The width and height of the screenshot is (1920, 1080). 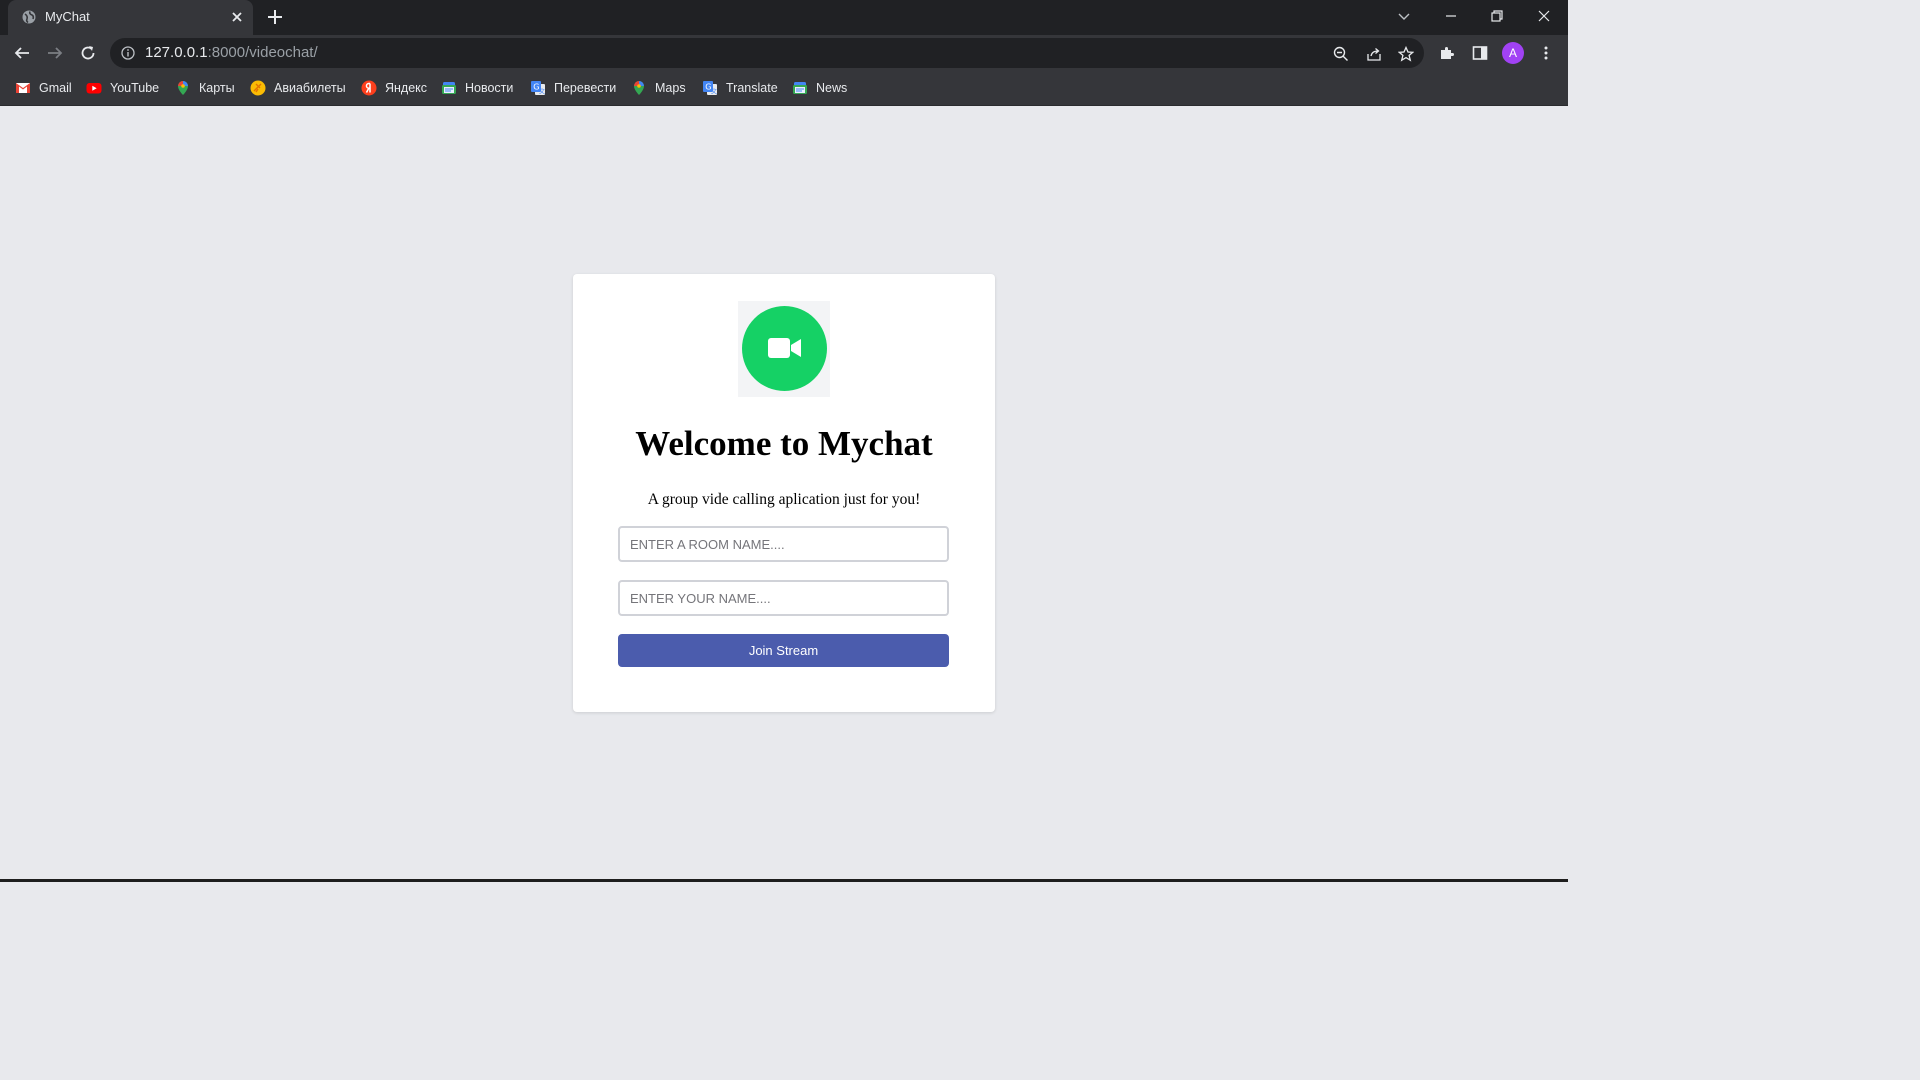 I want to click on bottom-edge, so click(x=784, y=880).